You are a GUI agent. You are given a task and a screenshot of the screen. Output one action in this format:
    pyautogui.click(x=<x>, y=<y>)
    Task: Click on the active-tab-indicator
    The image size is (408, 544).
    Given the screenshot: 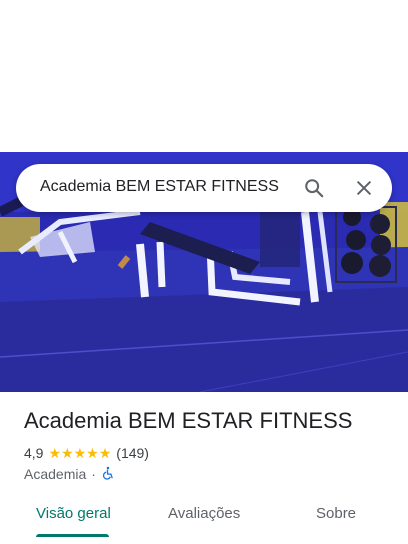 What is the action you would take?
    pyautogui.click(x=72, y=535)
    